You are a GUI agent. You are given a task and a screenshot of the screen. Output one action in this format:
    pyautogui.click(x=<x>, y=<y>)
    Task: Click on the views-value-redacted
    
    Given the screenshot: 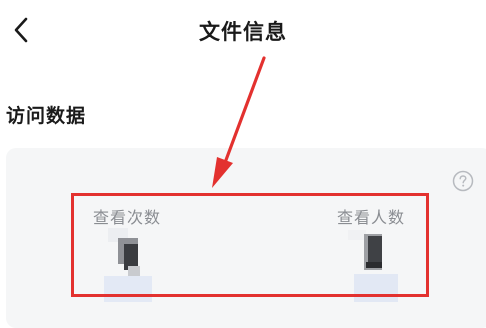 What is the action you would take?
    pyautogui.click(x=128, y=265)
    